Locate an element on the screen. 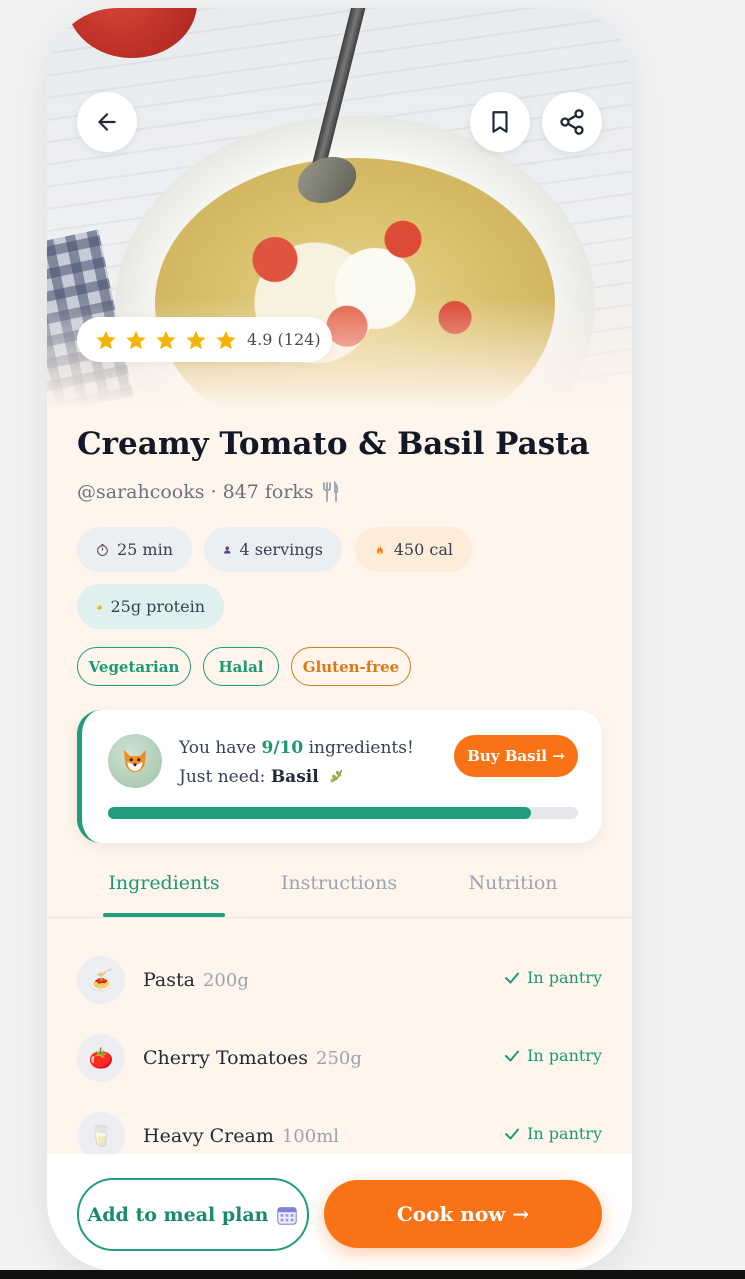  rating-badge: 4.9 (124) is located at coordinates (204, 339).